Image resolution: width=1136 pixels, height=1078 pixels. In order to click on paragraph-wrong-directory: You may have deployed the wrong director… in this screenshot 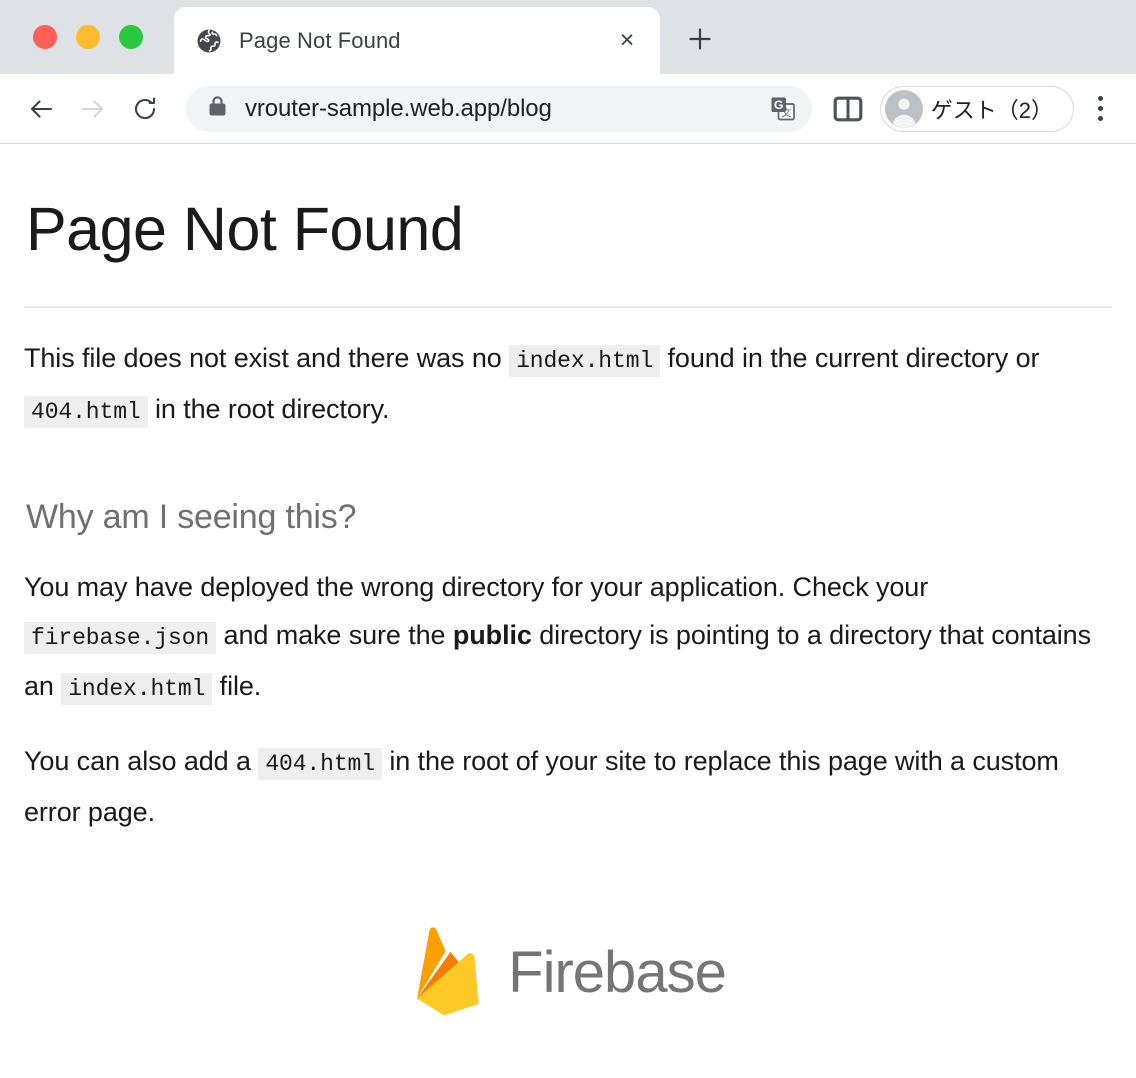, I will do `click(568, 638)`.